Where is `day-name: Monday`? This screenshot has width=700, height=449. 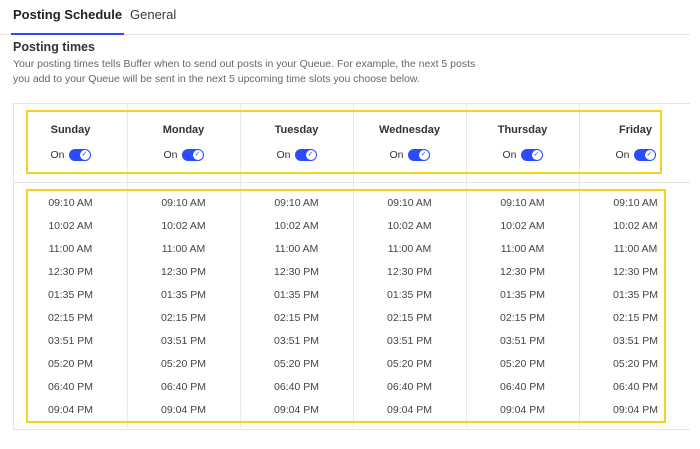 day-name: Monday is located at coordinates (183, 130).